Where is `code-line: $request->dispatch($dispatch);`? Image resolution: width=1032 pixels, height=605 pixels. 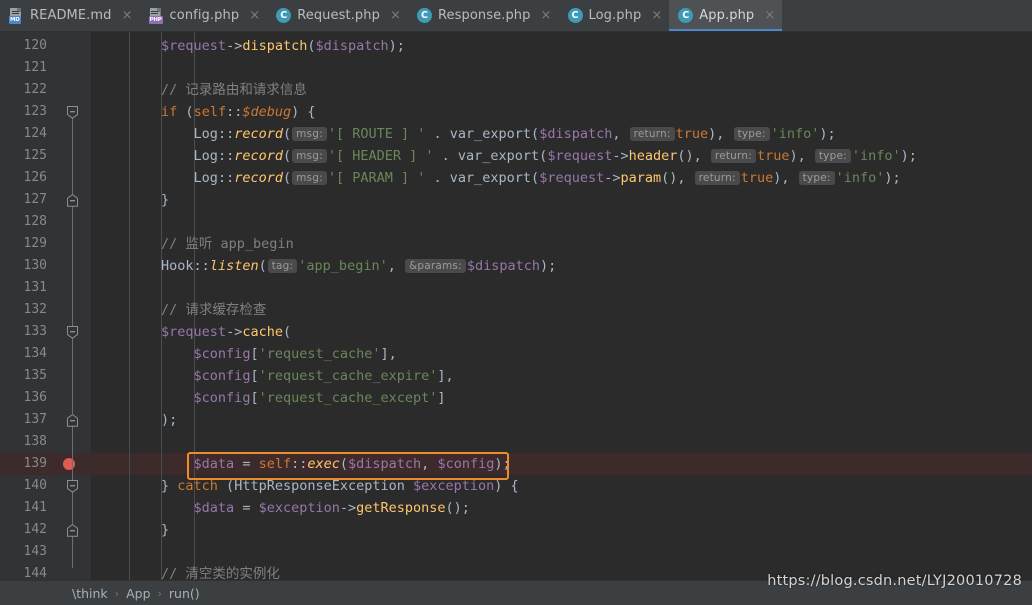 code-line: $request->dispatch($dispatch); is located at coordinates (561, 46).